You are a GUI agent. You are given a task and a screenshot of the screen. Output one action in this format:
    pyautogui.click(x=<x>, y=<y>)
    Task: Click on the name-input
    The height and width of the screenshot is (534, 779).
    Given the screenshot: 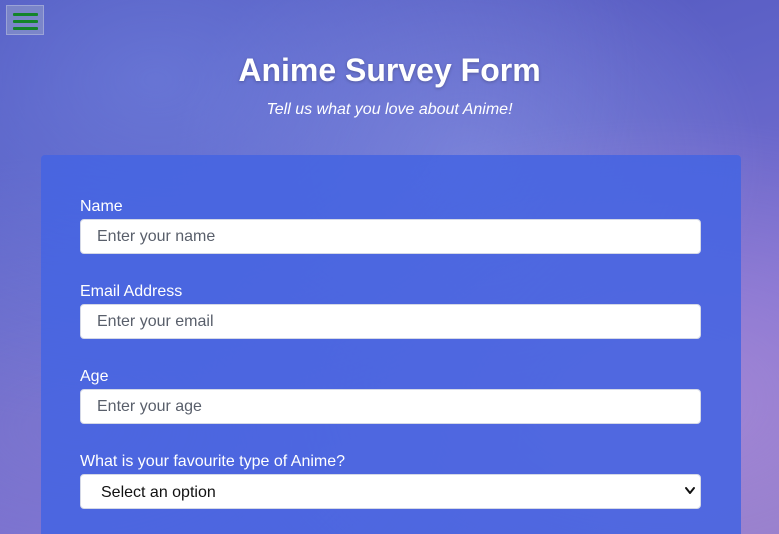 What is the action you would take?
    pyautogui.click(x=390, y=236)
    